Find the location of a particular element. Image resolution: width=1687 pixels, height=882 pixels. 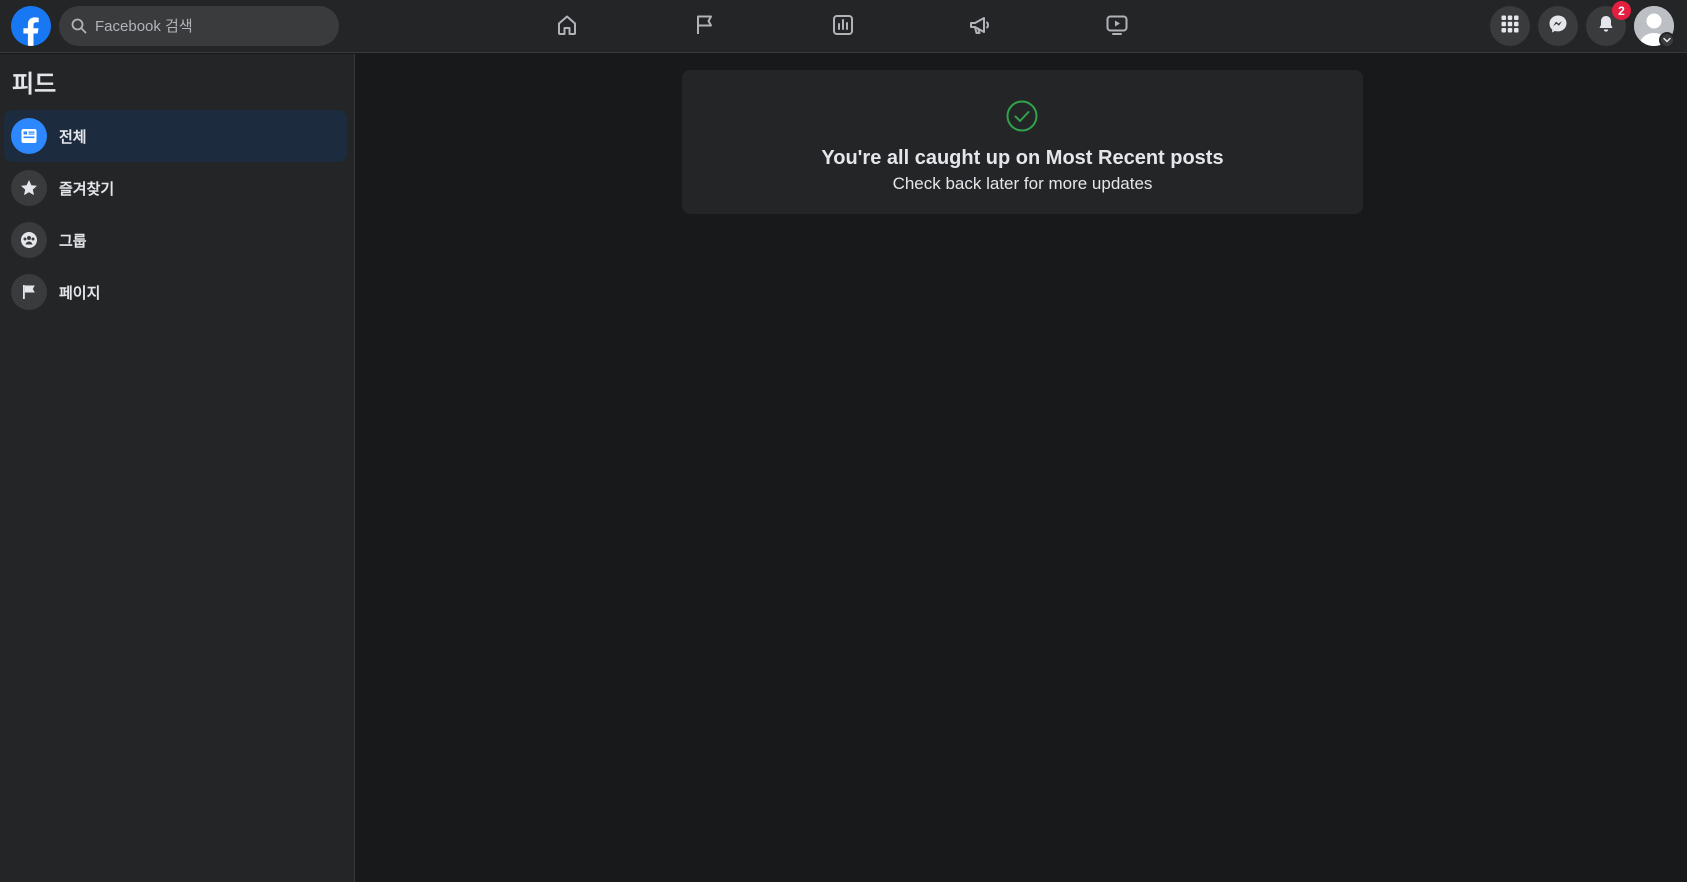

bar-chart-icon is located at coordinates (843, 27).